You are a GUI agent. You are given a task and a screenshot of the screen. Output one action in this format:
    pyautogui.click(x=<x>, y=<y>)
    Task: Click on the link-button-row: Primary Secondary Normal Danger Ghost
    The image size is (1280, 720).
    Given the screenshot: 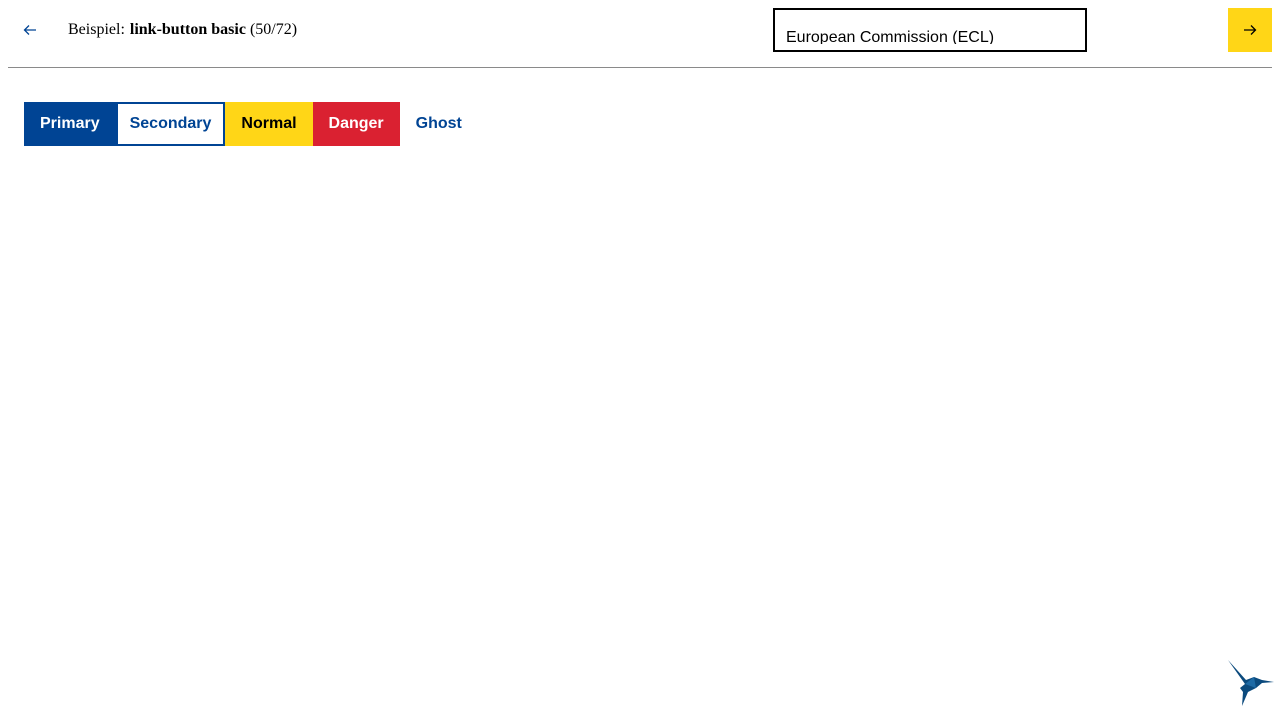 What is the action you would take?
    pyautogui.click(x=251, y=124)
    